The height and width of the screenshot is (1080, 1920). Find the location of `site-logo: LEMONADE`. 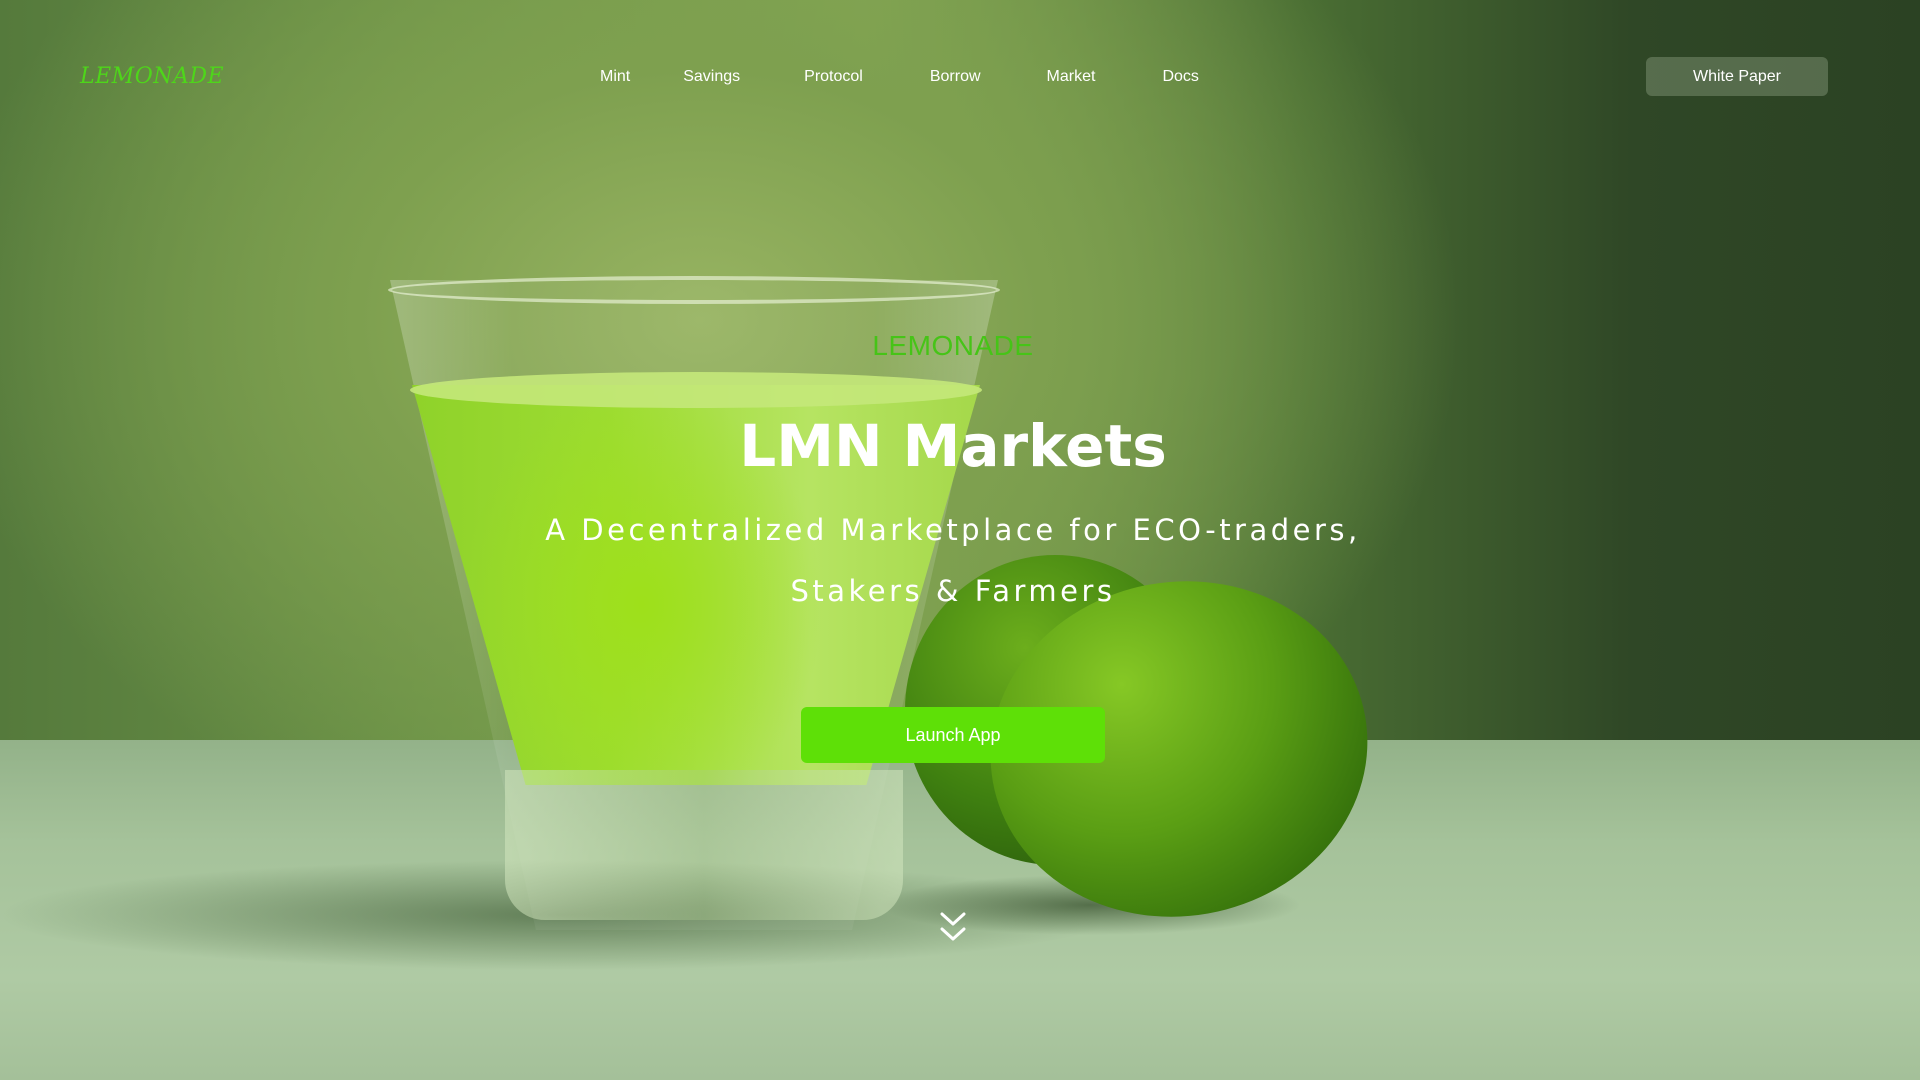

site-logo: LEMONADE is located at coordinates (152, 76).